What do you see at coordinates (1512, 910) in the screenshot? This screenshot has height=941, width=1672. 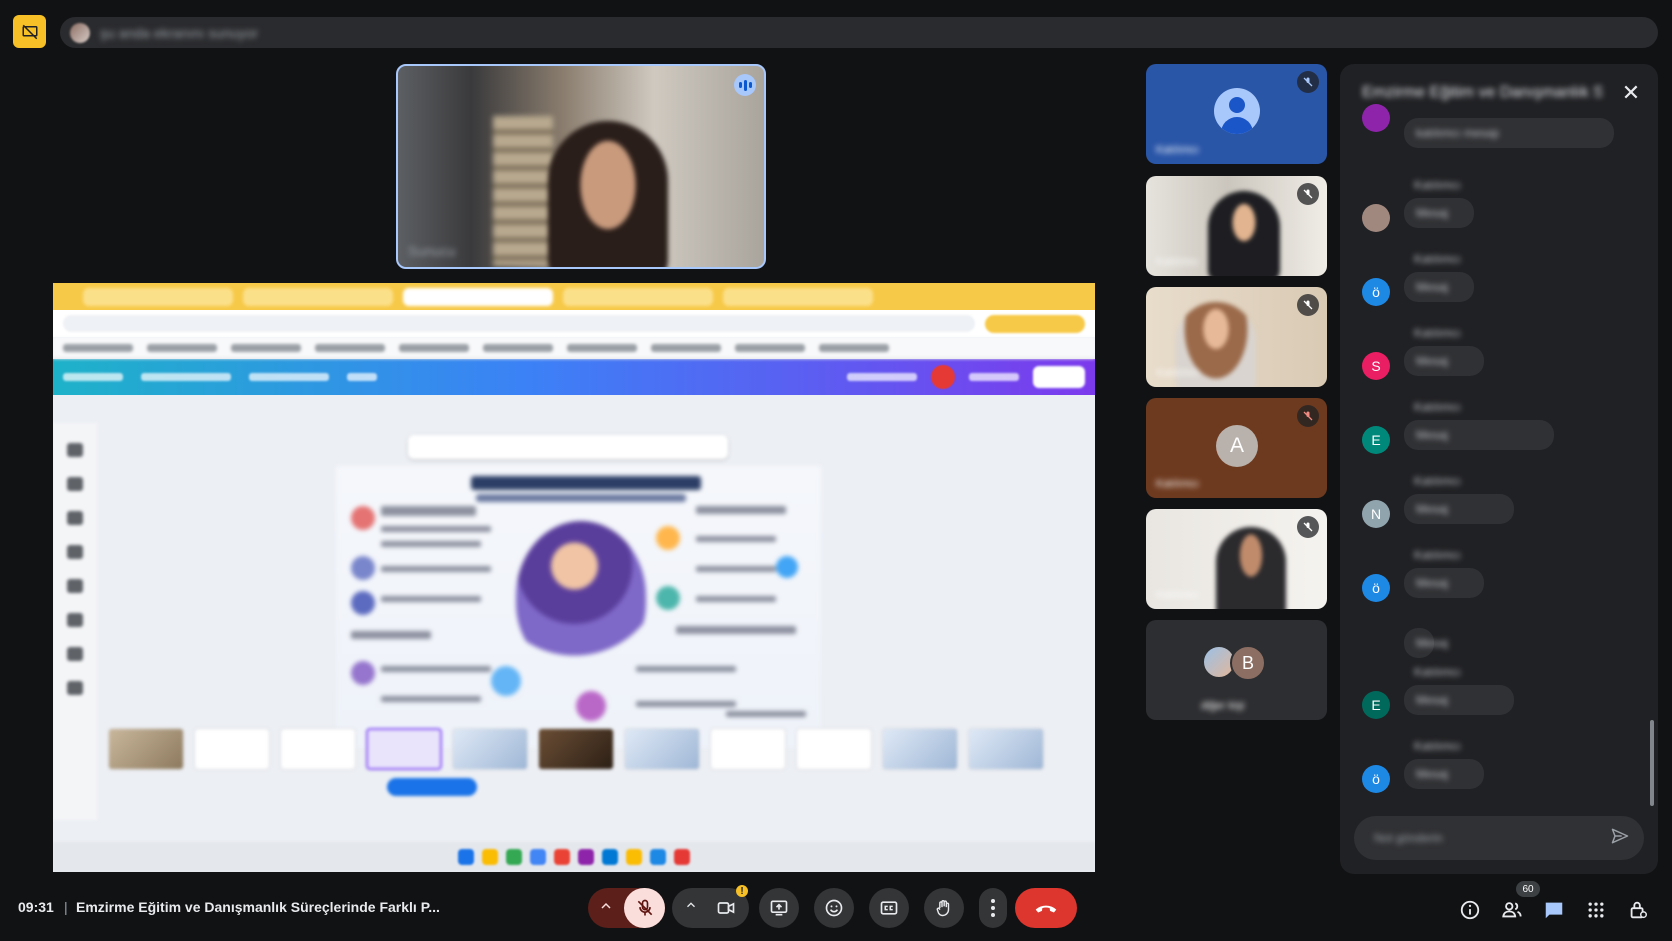 I see `people-icon` at bounding box center [1512, 910].